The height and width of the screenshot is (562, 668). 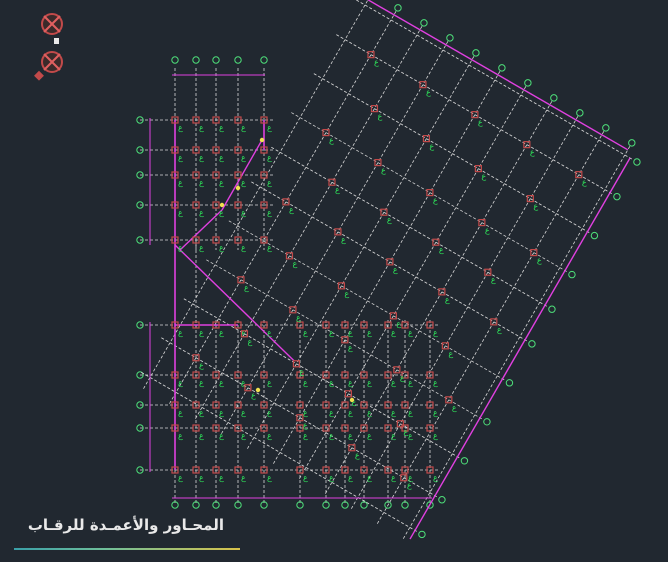 I want to click on compass-icon, so click(x=52, y=24).